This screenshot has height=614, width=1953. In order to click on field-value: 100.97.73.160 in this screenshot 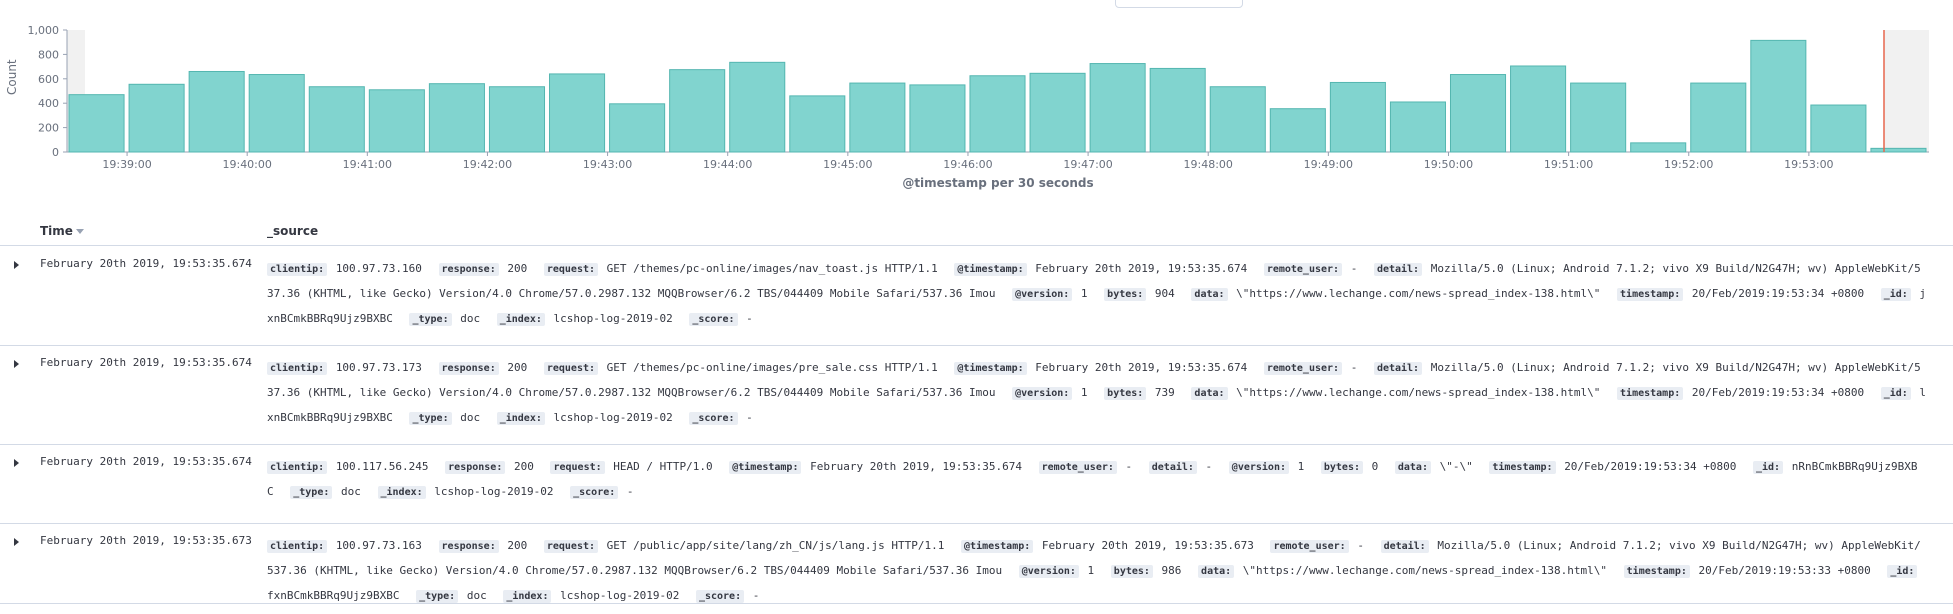, I will do `click(378, 268)`.